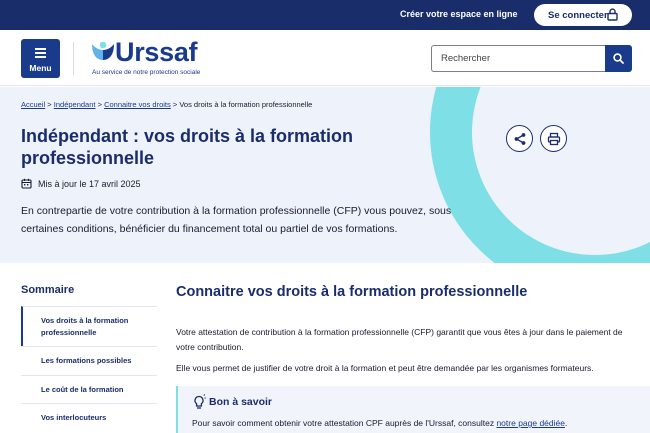  I want to click on toc-item-formations: Les formations possibles, so click(89, 360).